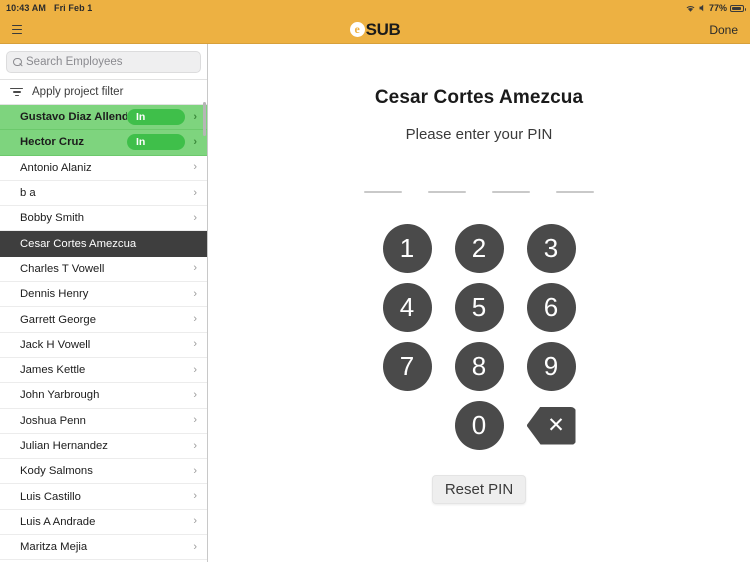 The width and height of the screenshot is (750, 562). I want to click on employee-name: Dennis Henry, so click(54, 294).